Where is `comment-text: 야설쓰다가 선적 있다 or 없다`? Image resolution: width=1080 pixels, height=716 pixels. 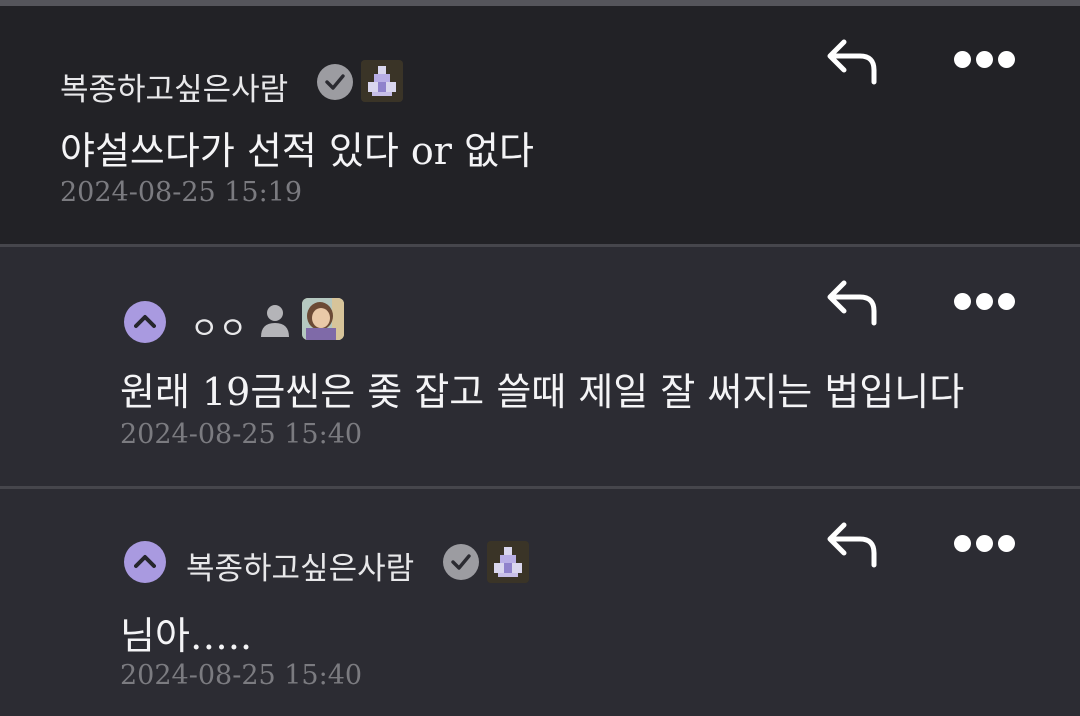
comment-text: 야설쓰다가 선적 있다 or 없다 is located at coordinates (297, 151).